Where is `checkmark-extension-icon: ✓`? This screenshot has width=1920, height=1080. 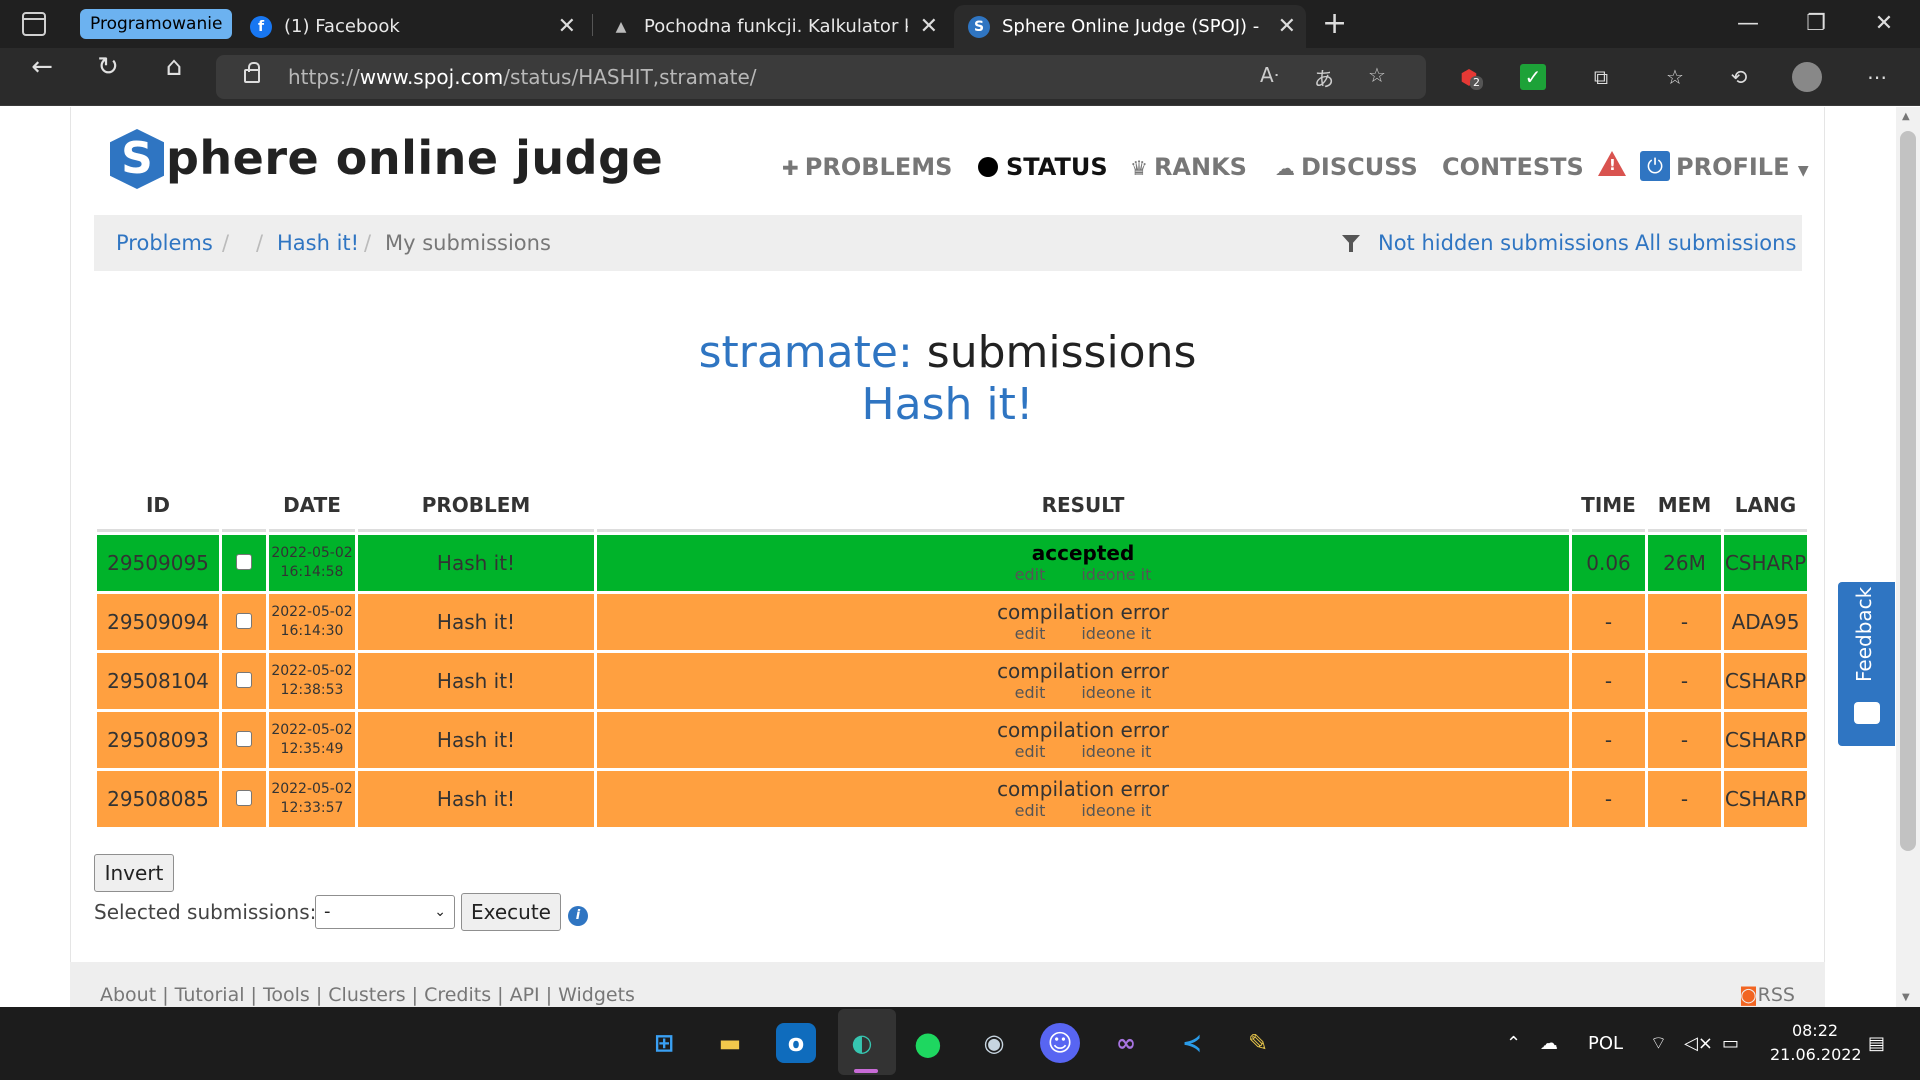 checkmark-extension-icon: ✓ is located at coordinates (1533, 77).